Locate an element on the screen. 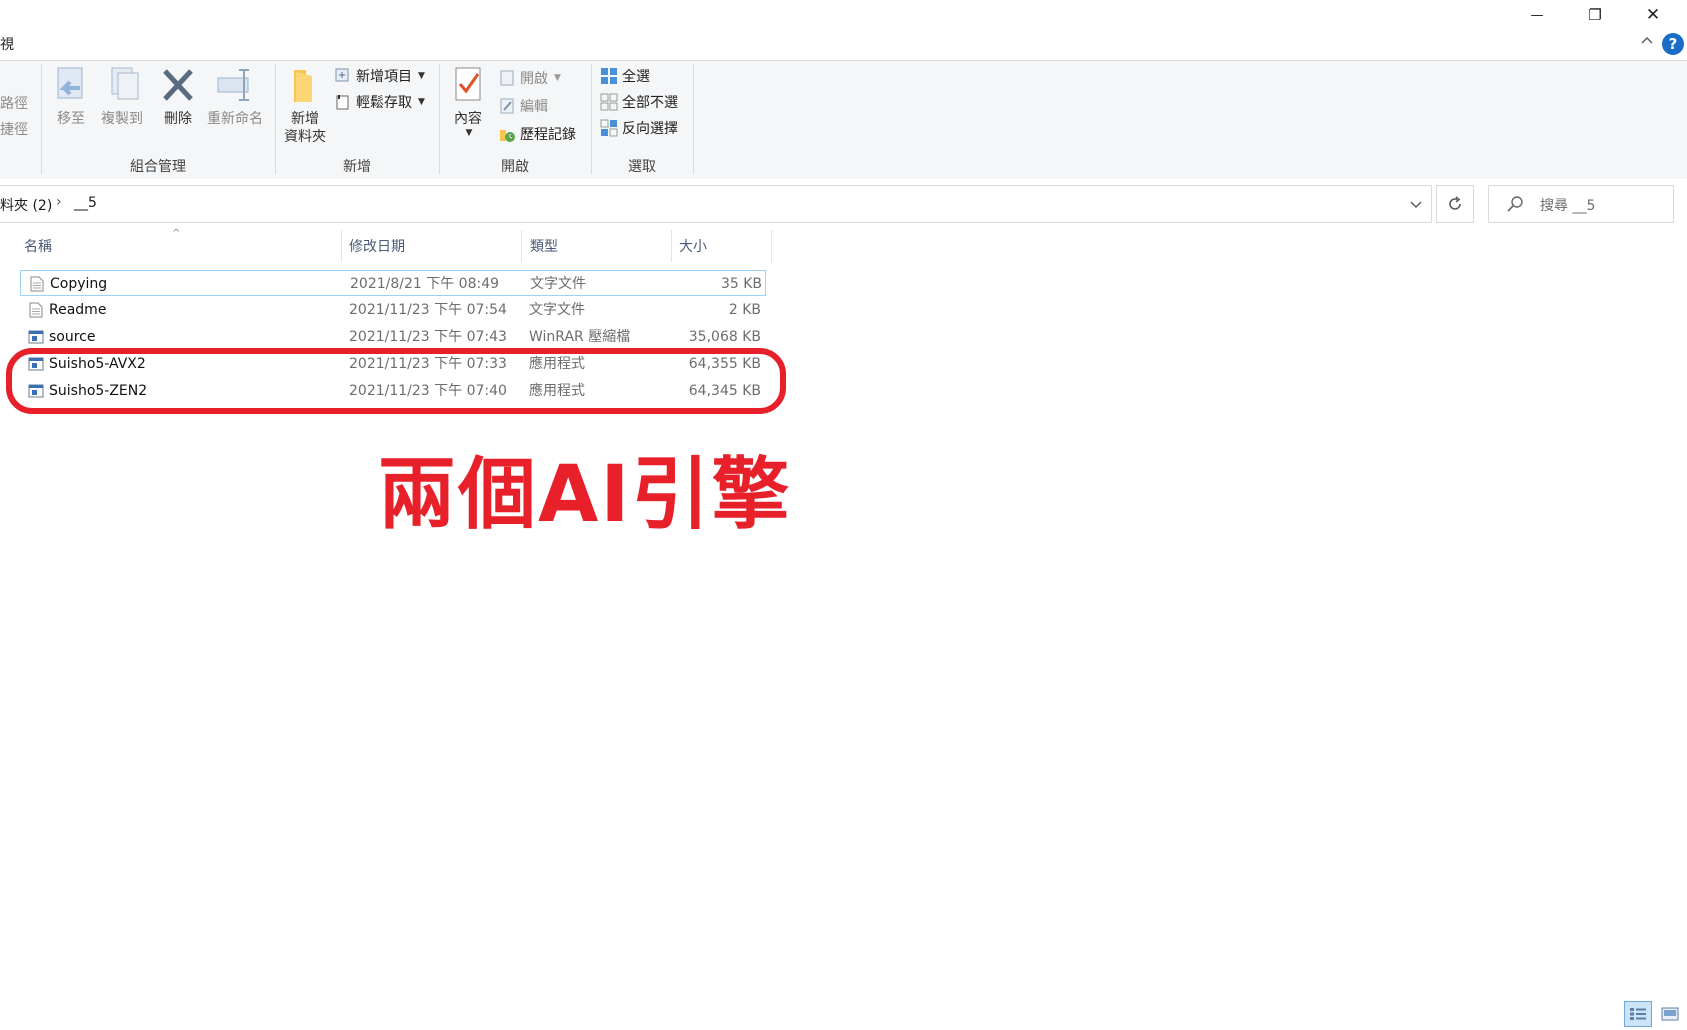  new-folder-button: 新增 資料夾 is located at coordinates (305, 106).